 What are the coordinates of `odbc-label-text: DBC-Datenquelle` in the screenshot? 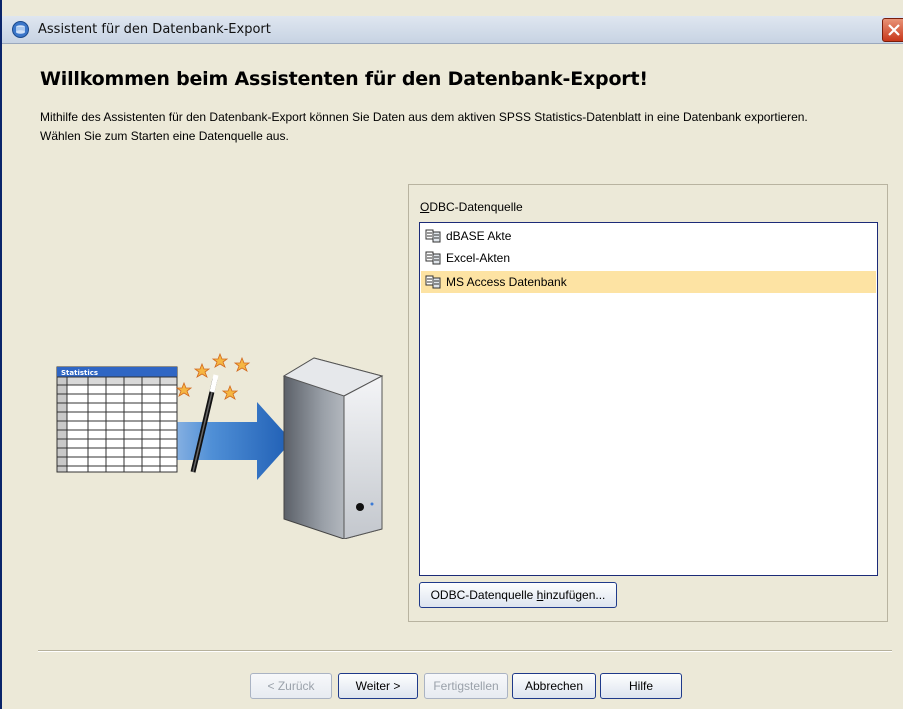 It's located at (476, 207).